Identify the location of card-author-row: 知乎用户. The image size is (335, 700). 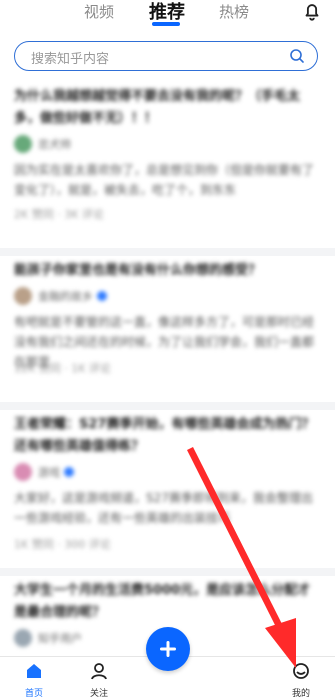
(48, 638).